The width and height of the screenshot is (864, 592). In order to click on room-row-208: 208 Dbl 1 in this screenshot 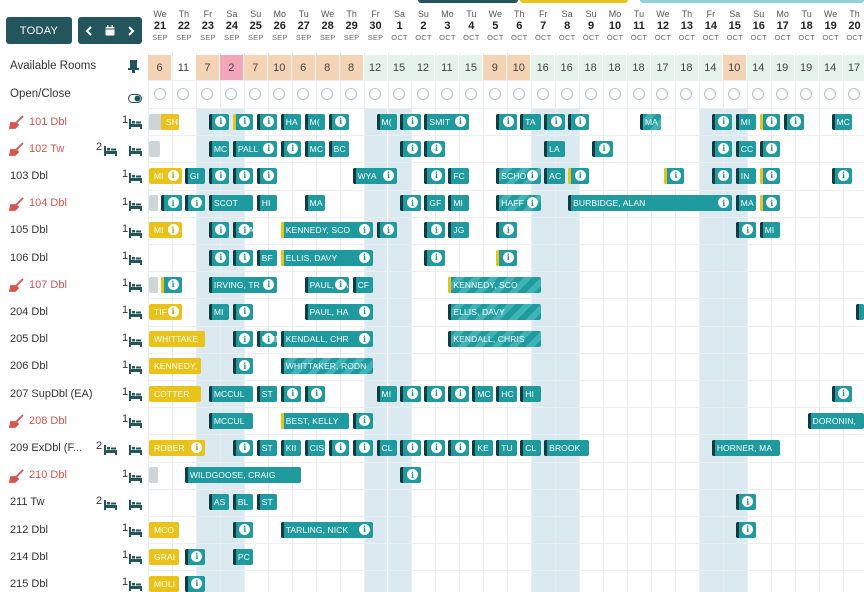, I will do `click(74, 420)`.